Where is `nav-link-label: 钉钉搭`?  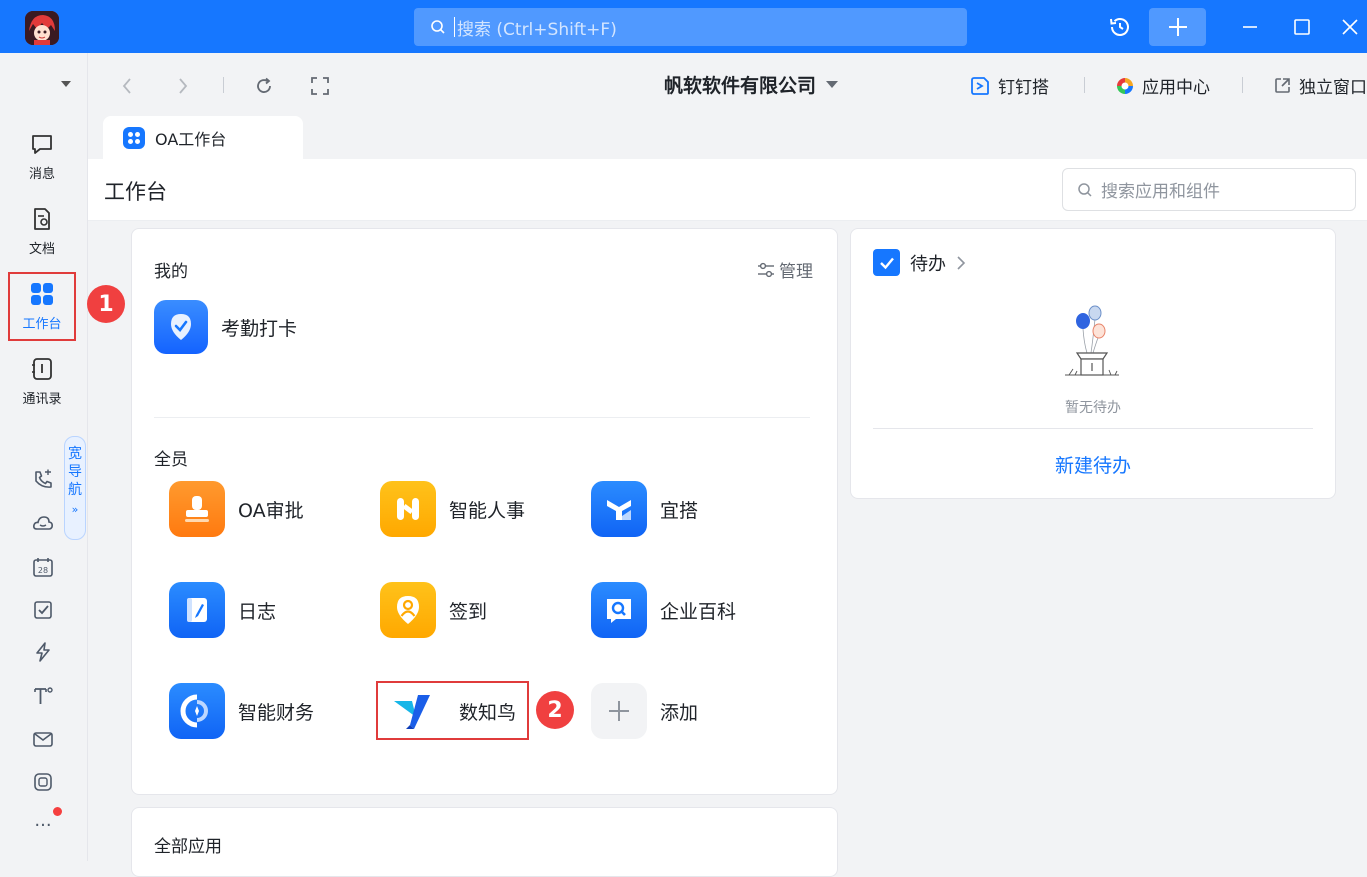 nav-link-label: 钉钉搭 is located at coordinates (1023, 88).